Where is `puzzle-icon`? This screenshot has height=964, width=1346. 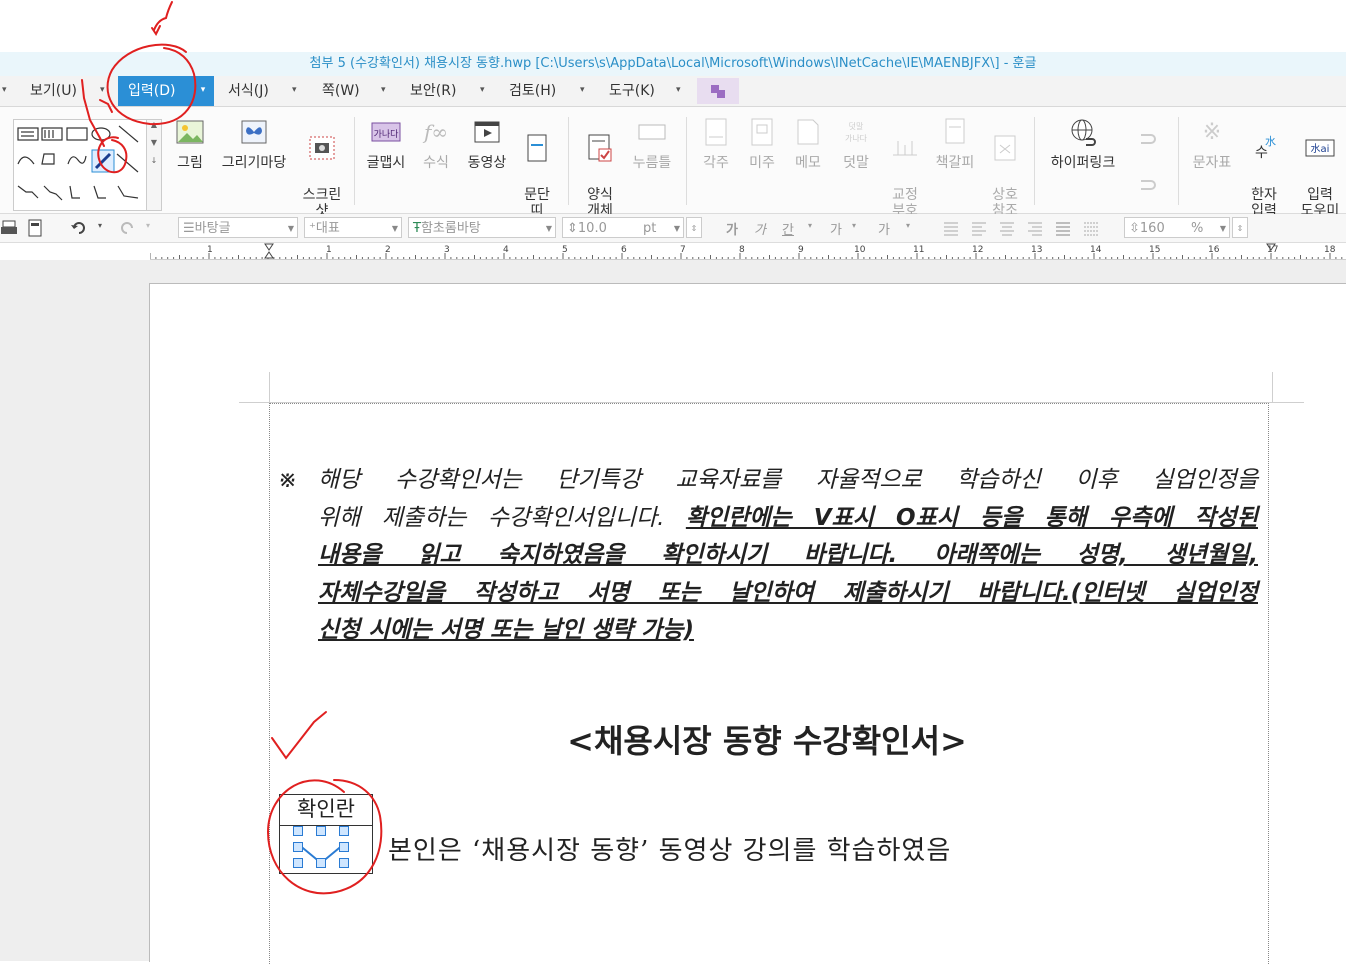
puzzle-icon is located at coordinates (718, 91).